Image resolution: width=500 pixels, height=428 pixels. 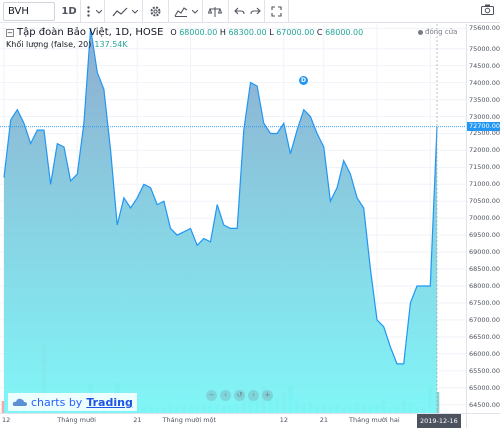 What do you see at coordinates (215, 11) in the screenshot?
I see `compare-icon` at bounding box center [215, 11].